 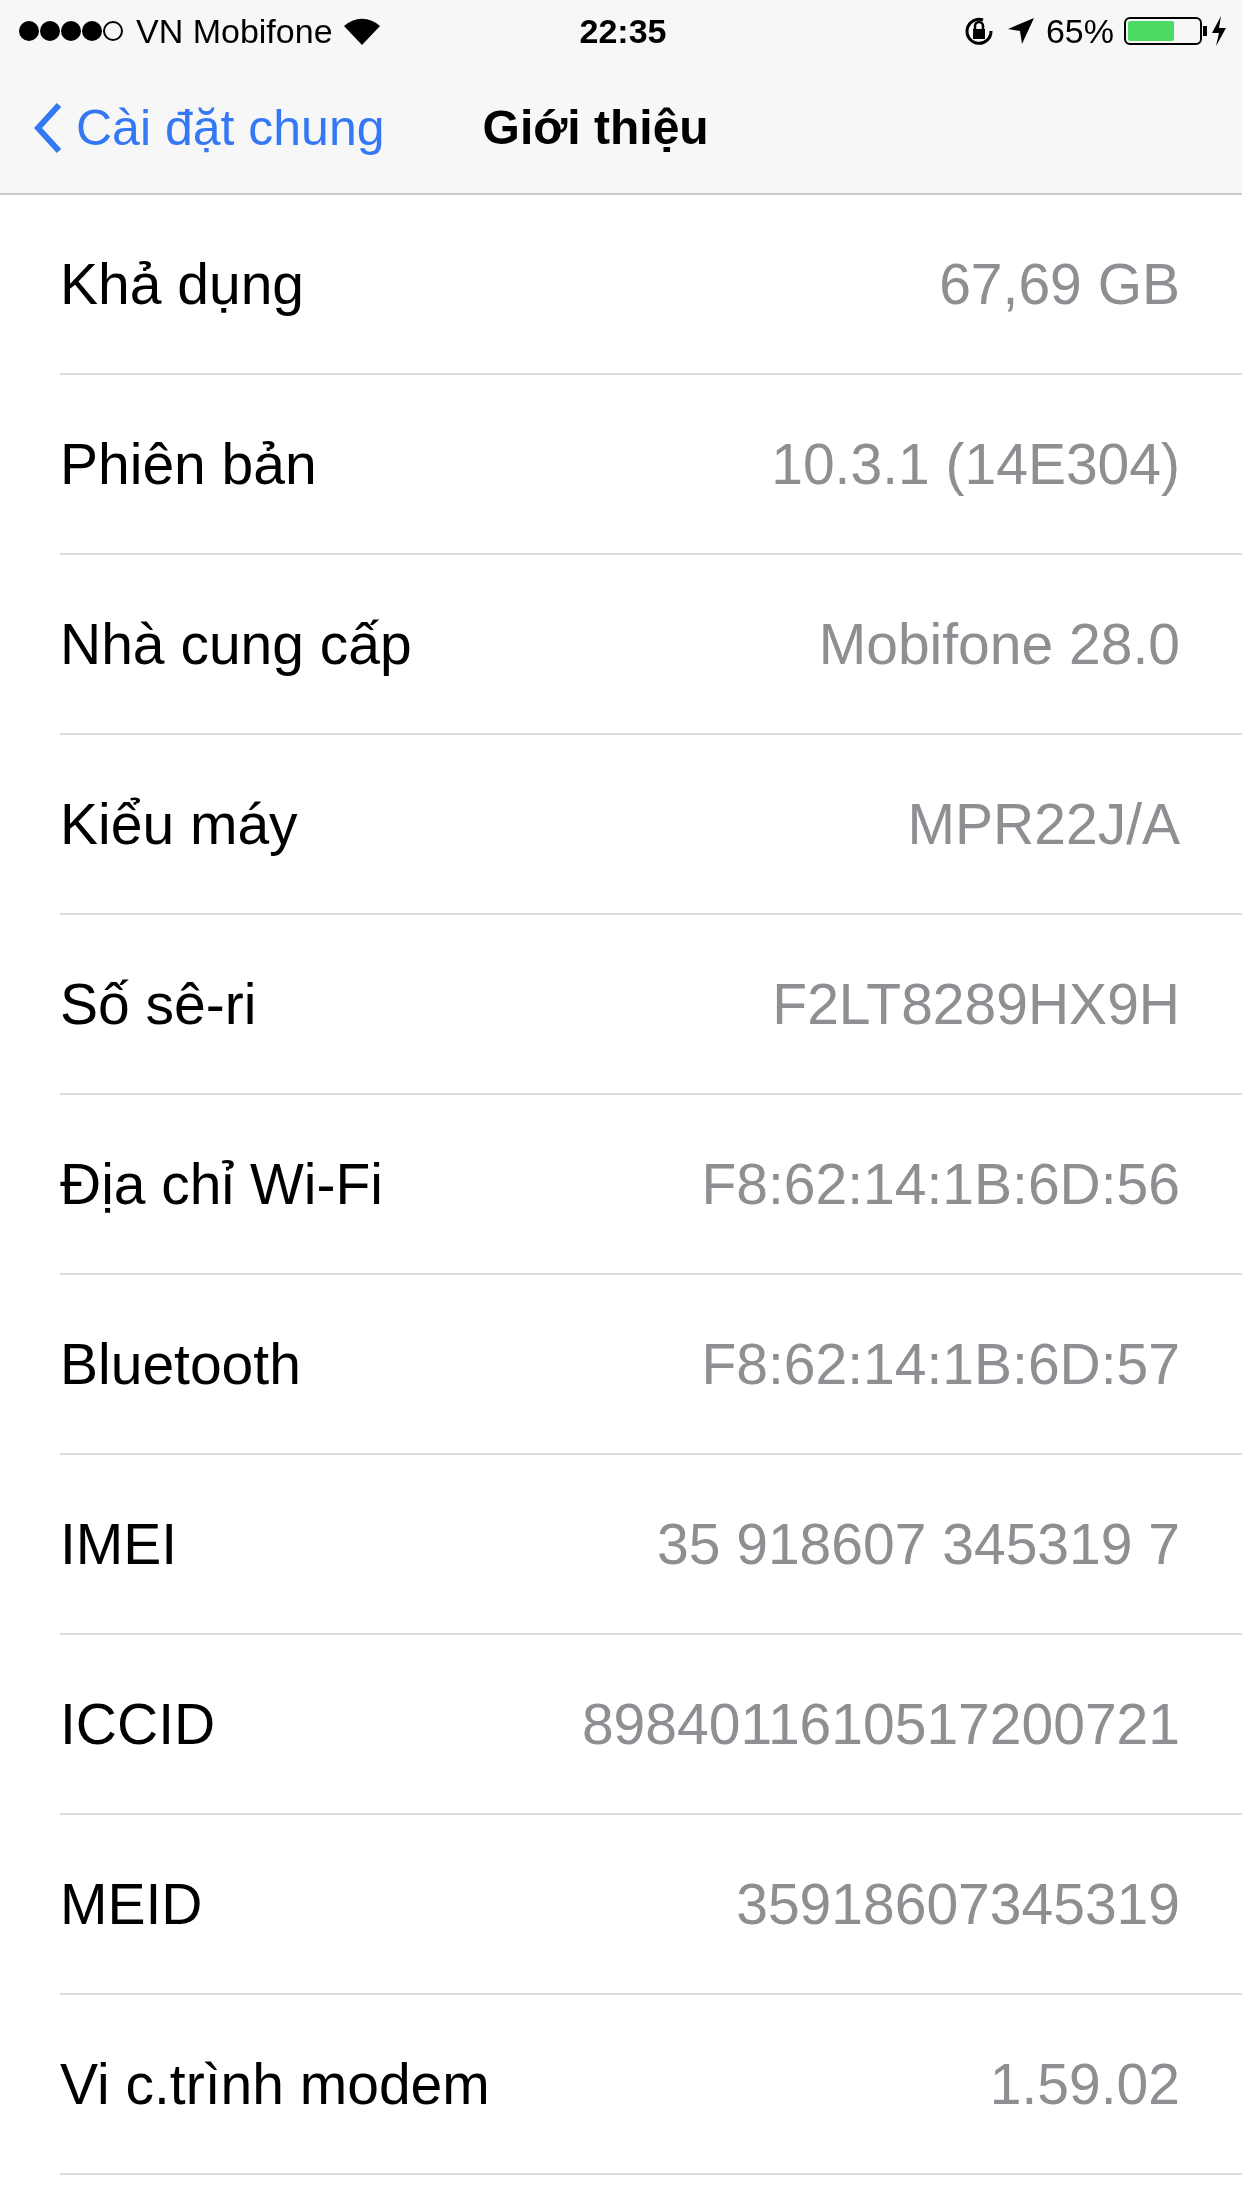 What do you see at coordinates (1079, 31) in the screenshot?
I see `battery-percent: 65%` at bounding box center [1079, 31].